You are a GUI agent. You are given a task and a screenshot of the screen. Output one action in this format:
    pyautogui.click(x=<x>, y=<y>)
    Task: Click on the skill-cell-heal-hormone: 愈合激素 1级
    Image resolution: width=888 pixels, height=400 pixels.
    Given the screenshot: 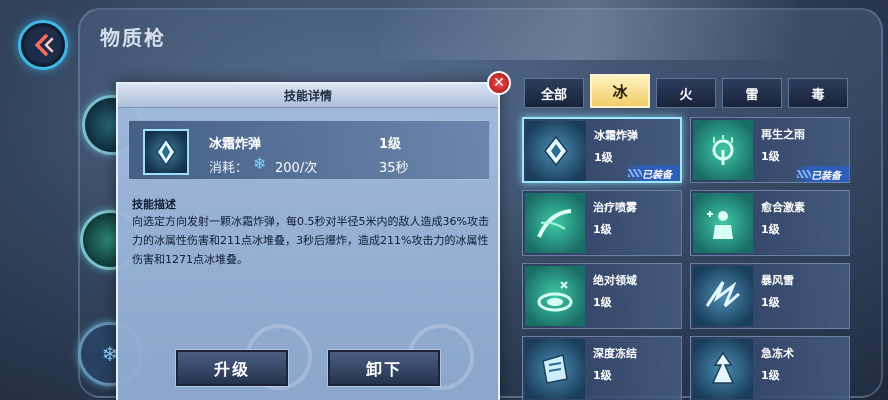 What is the action you would take?
    pyautogui.click(x=770, y=223)
    